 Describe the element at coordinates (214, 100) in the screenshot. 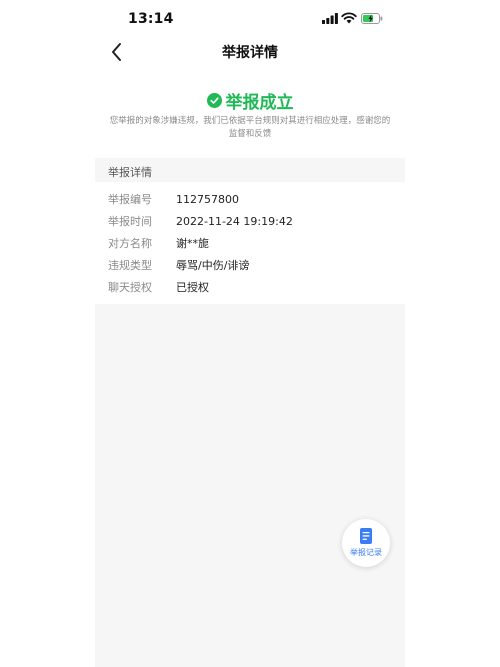

I see `check-circle-icon` at that location.